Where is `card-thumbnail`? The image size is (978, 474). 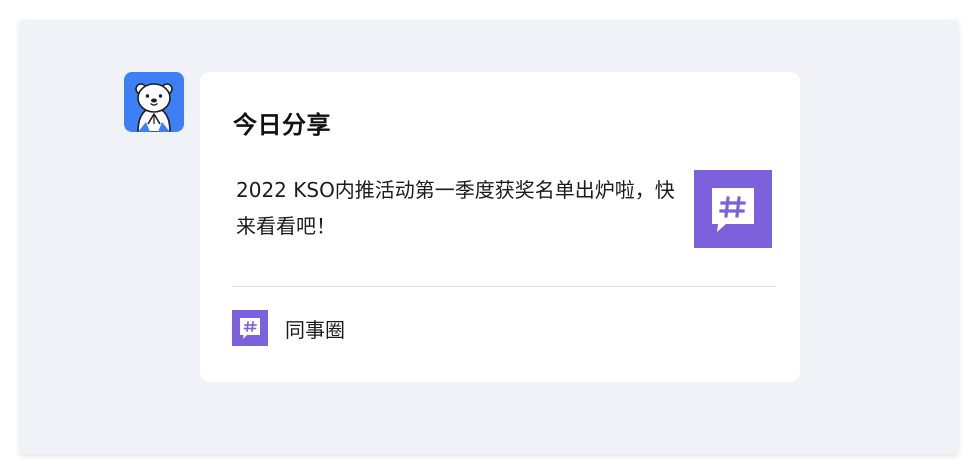
card-thumbnail is located at coordinates (733, 209).